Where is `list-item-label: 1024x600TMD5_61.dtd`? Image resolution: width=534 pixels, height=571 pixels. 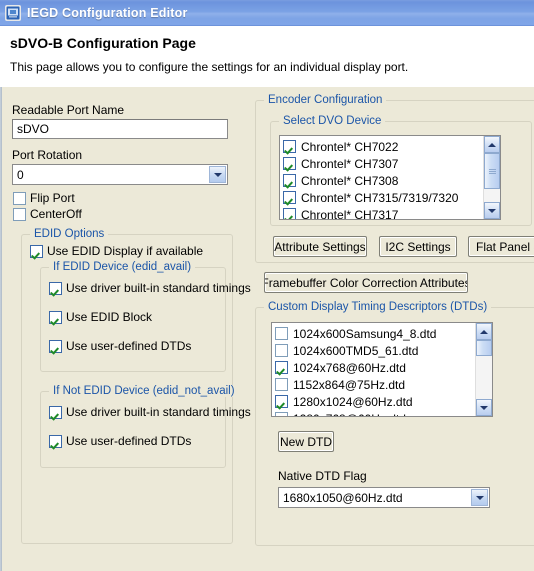
list-item-label: 1024x600TMD5_61.dtd is located at coordinates (356, 350).